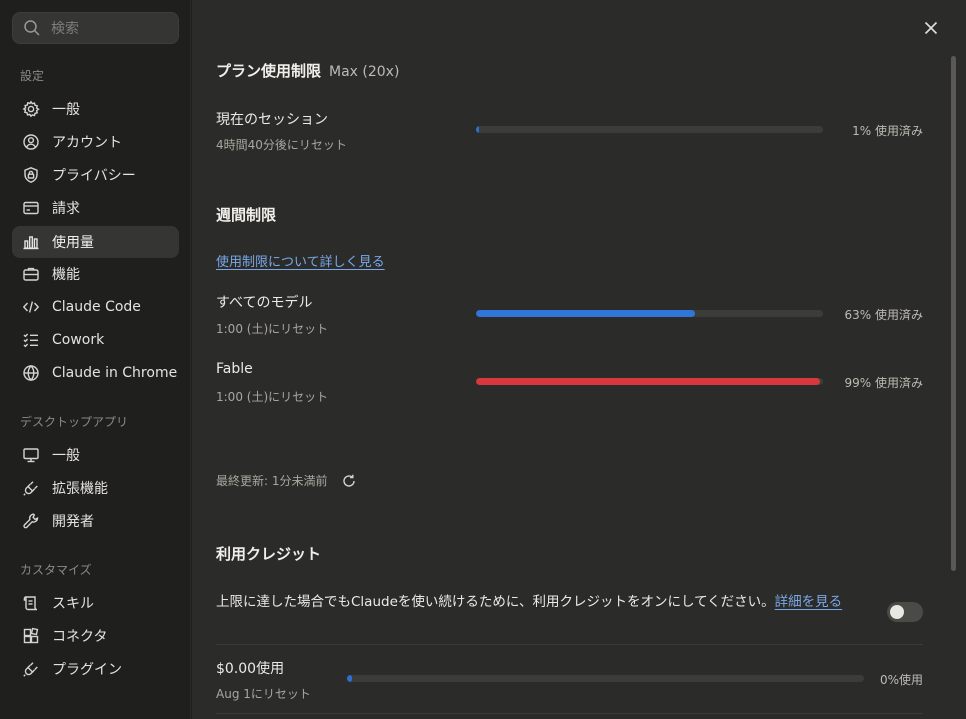  I want to click on sidebar-item-label: 拡張機能, so click(80, 489).